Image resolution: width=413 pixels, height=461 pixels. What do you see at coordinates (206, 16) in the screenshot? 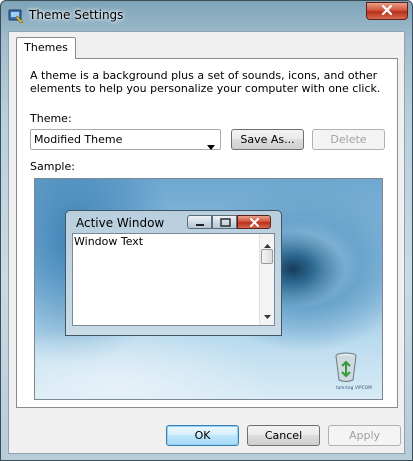
I see `title-bar: Theme Settings` at bounding box center [206, 16].